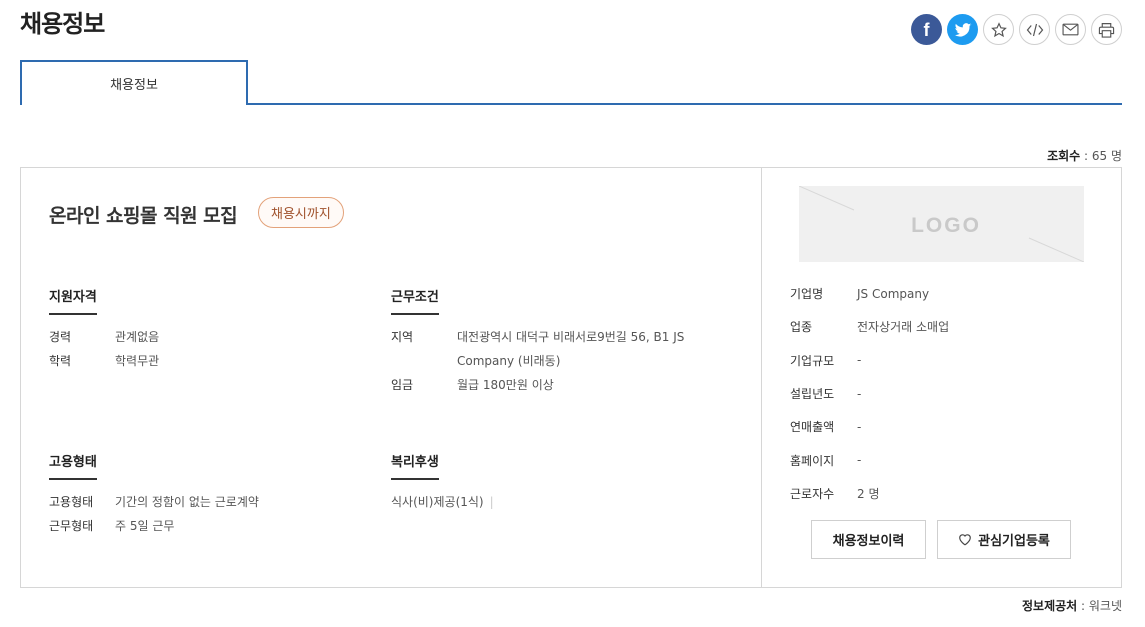 The width and height of the screenshot is (1145, 627). What do you see at coordinates (60, 337) in the screenshot?
I see `row-key: 경력` at bounding box center [60, 337].